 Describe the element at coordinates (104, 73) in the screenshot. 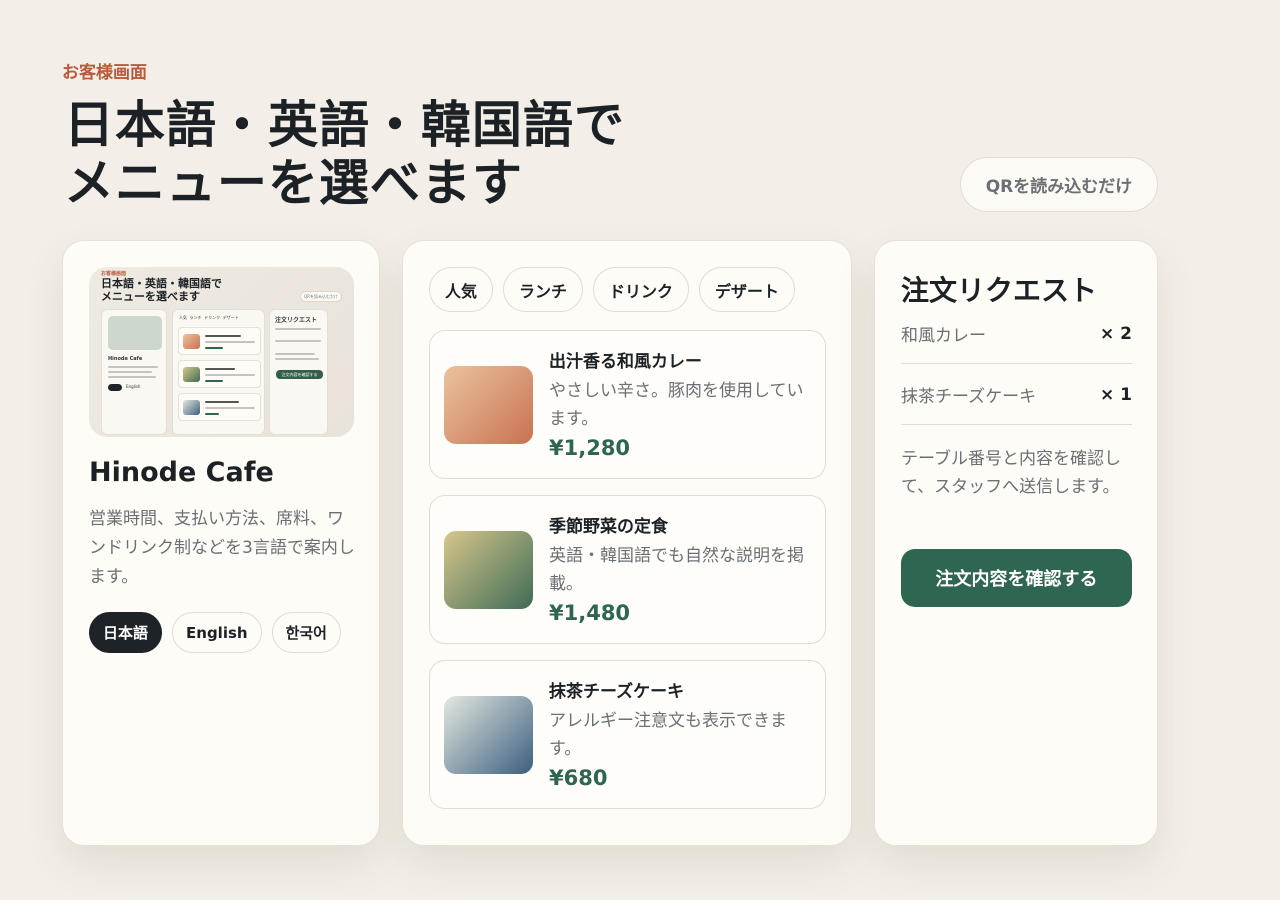

I see `section-eyebrow: お客様画面` at that location.